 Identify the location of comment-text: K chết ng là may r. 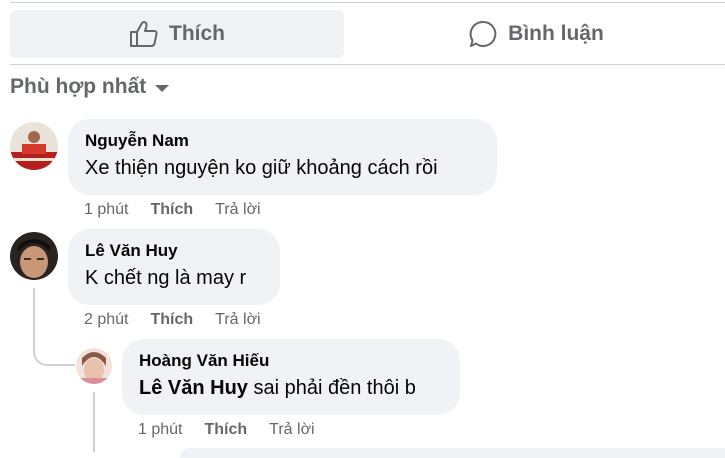
(166, 278).